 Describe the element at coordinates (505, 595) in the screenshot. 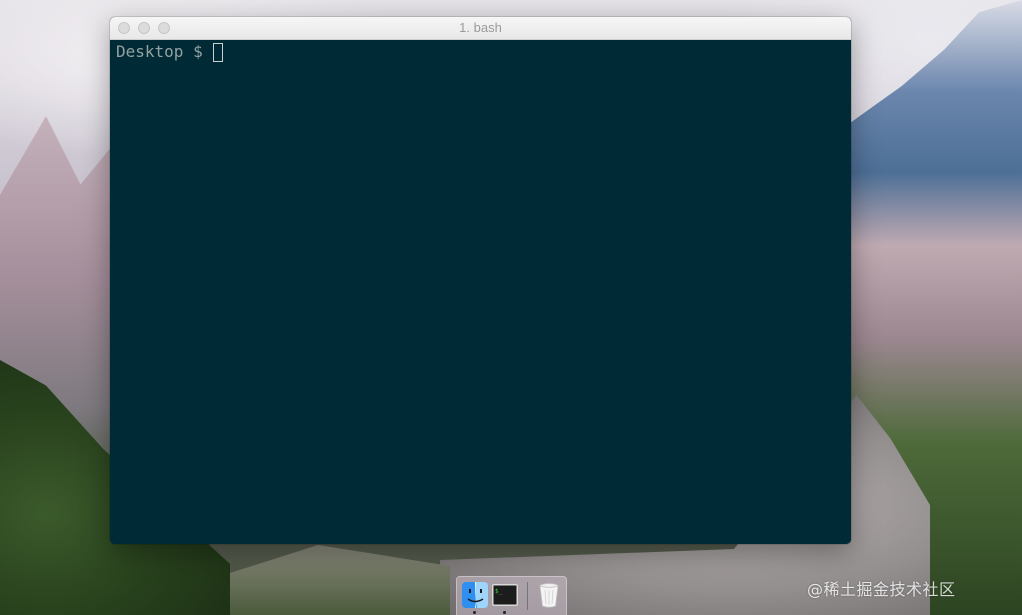

I see `terminal-icon: $_` at that location.